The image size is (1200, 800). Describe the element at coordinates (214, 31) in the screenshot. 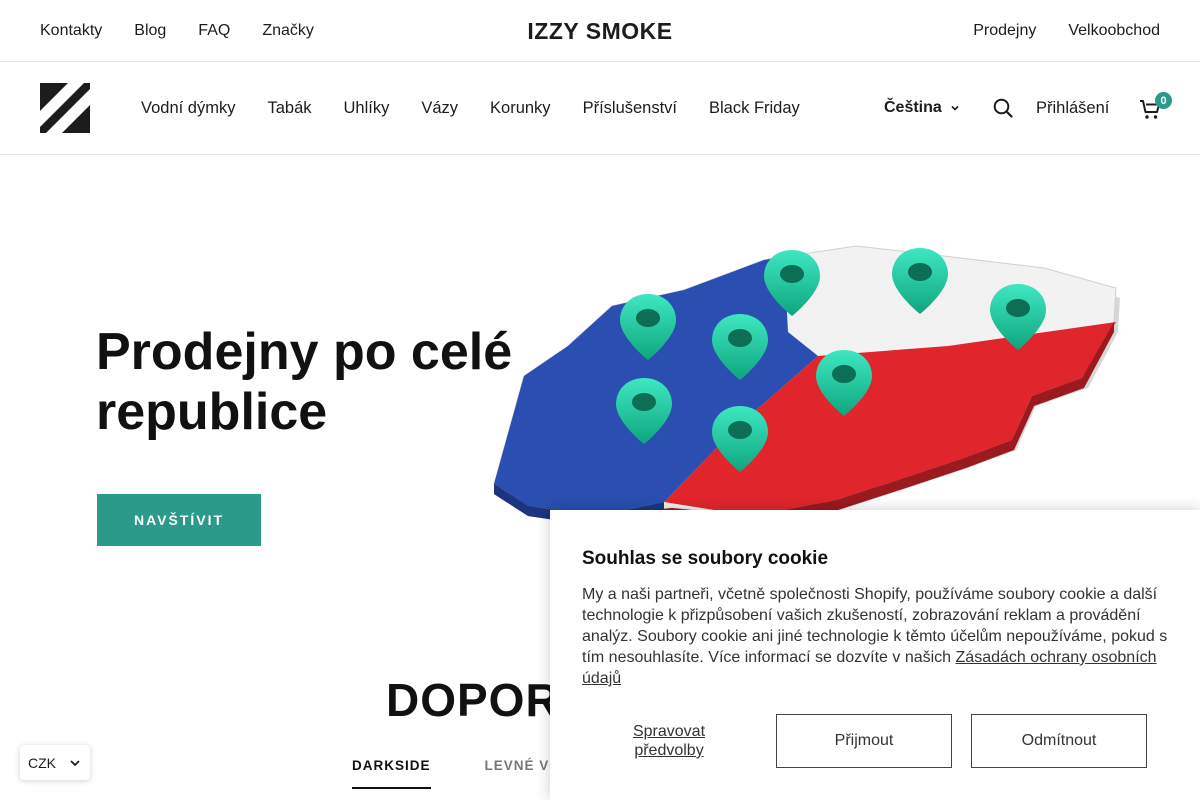

I see `top-link-faq: FAQ` at that location.